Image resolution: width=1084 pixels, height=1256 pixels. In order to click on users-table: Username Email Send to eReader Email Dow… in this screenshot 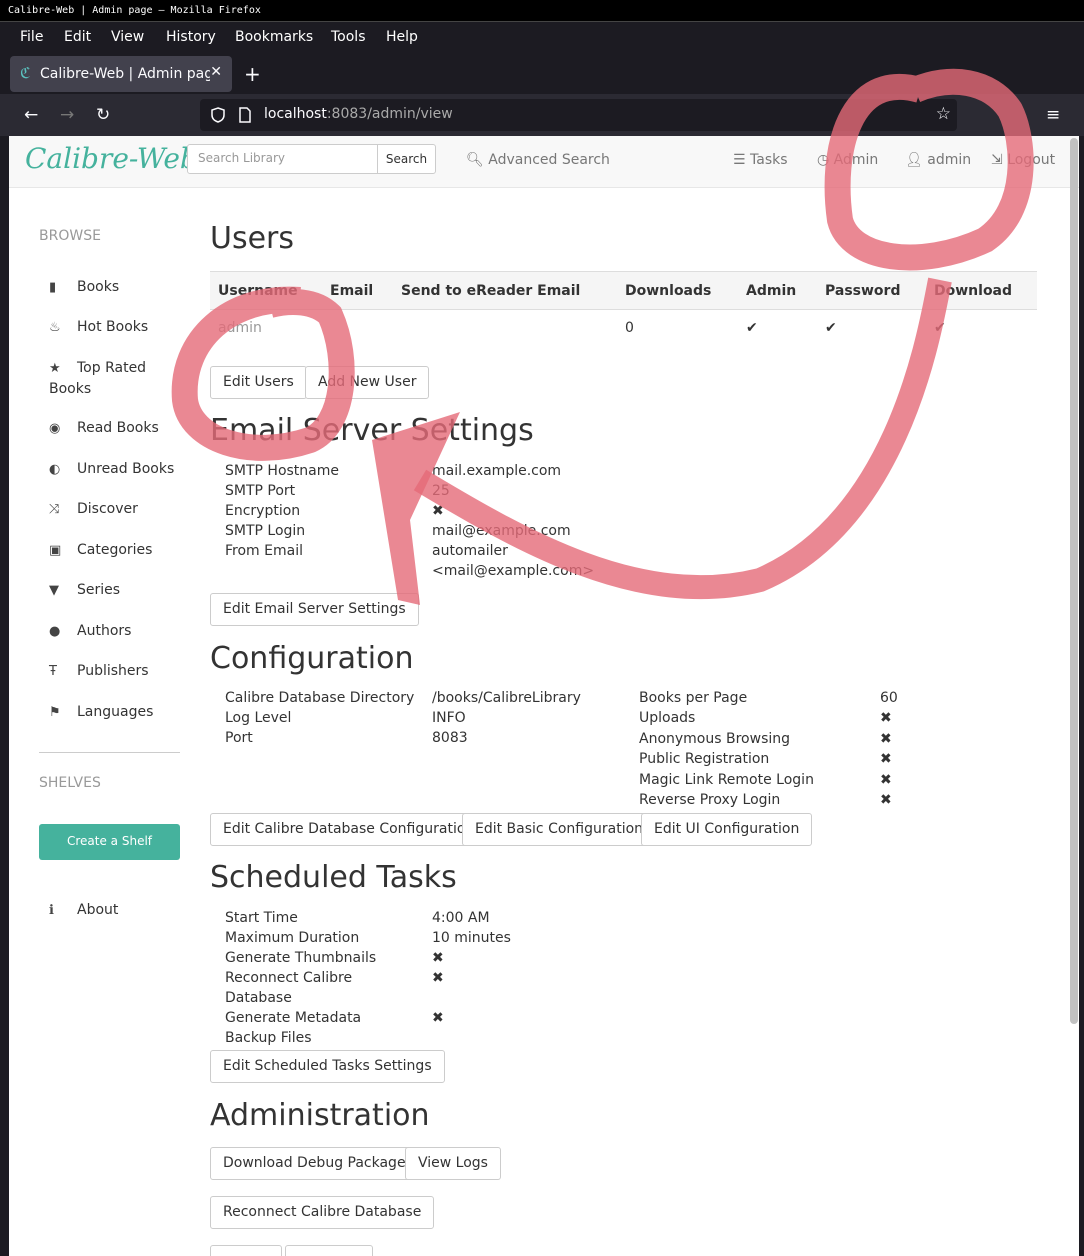, I will do `click(623, 308)`.